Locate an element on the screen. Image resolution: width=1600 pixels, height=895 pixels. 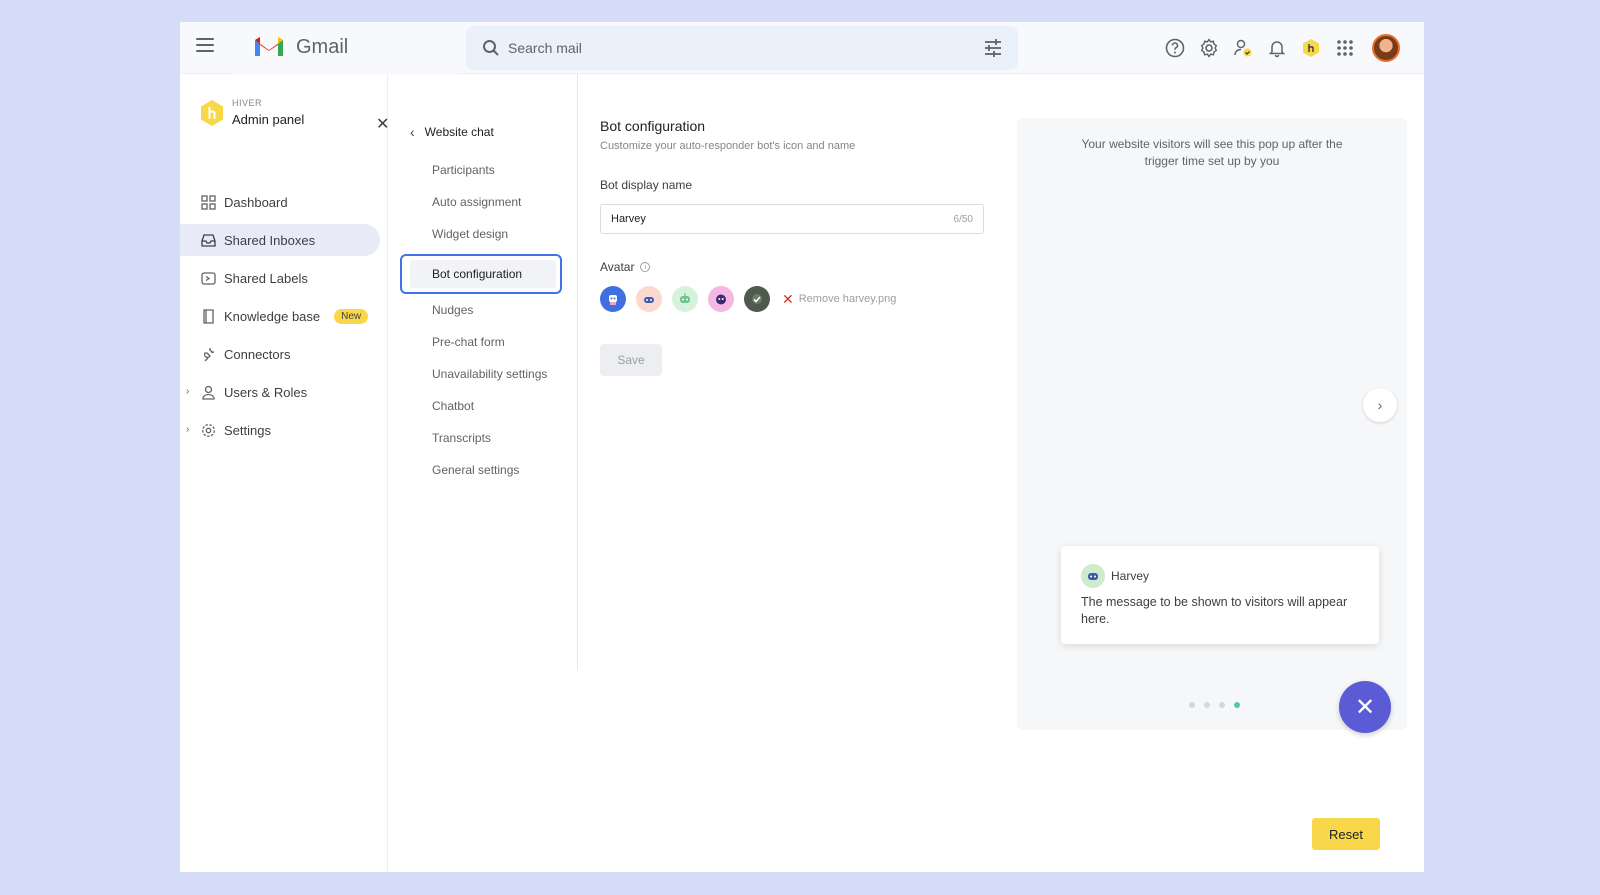
sidebar-item-users-roles: › Users & Roles is located at coordinates (284, 392).